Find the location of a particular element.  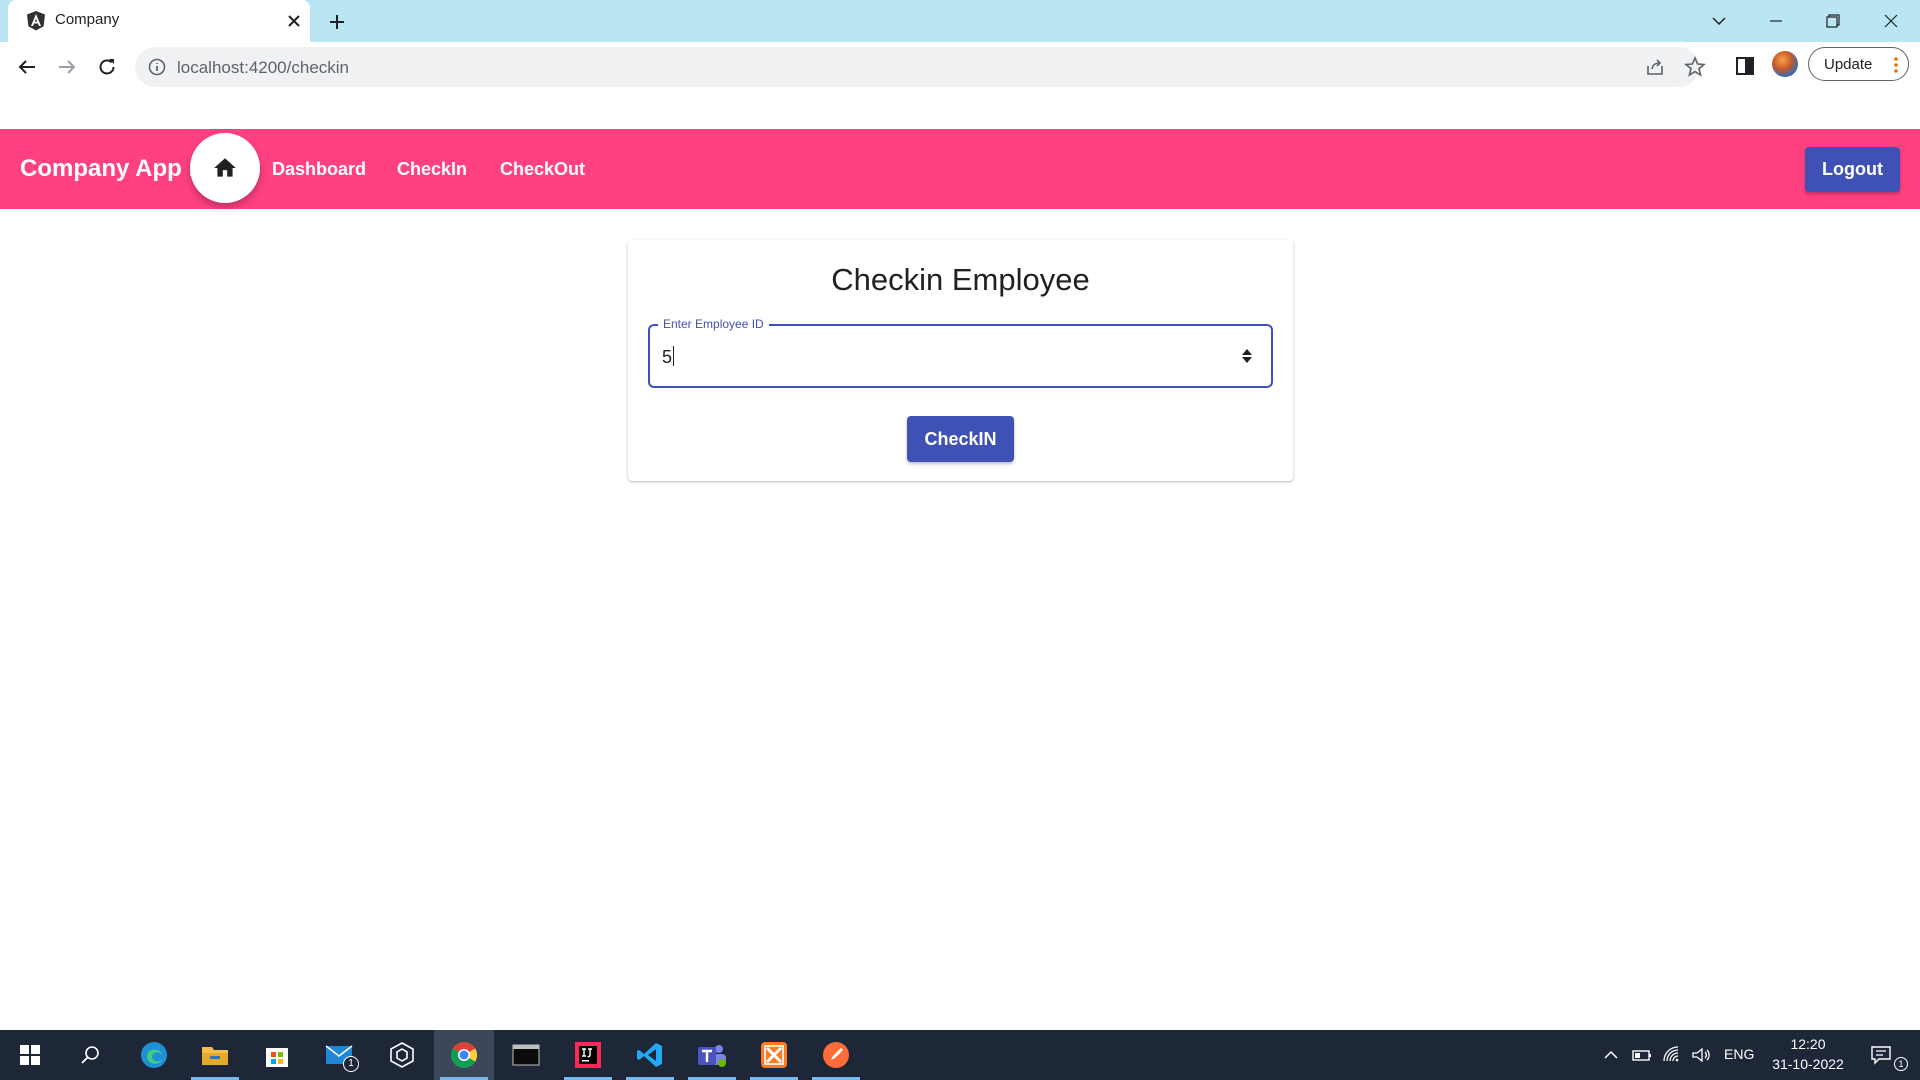

number-spinner-icon is located at coordinates (1247, 356).